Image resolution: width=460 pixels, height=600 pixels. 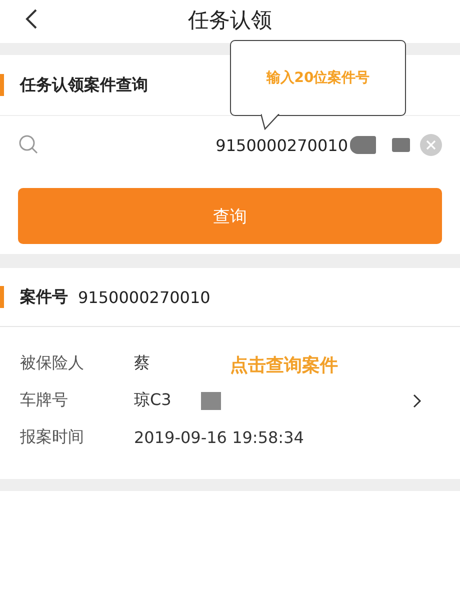 I want to click on field-value: 2019-09-16 19:58:34, so click(x=219, y=437).